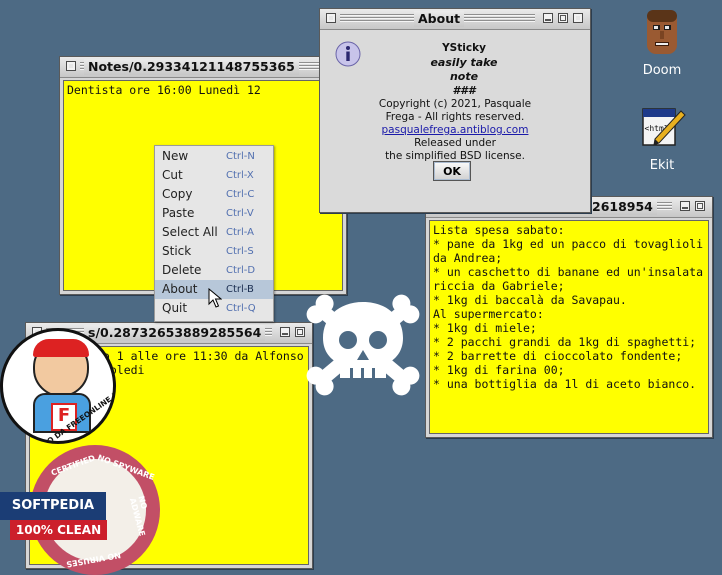 Image resolution: width=722 pixels, height=575 pixels. Describe the element at coordinates (662, 70) in the screenshot. I see `desktop-icon-label: Doom` at that location.